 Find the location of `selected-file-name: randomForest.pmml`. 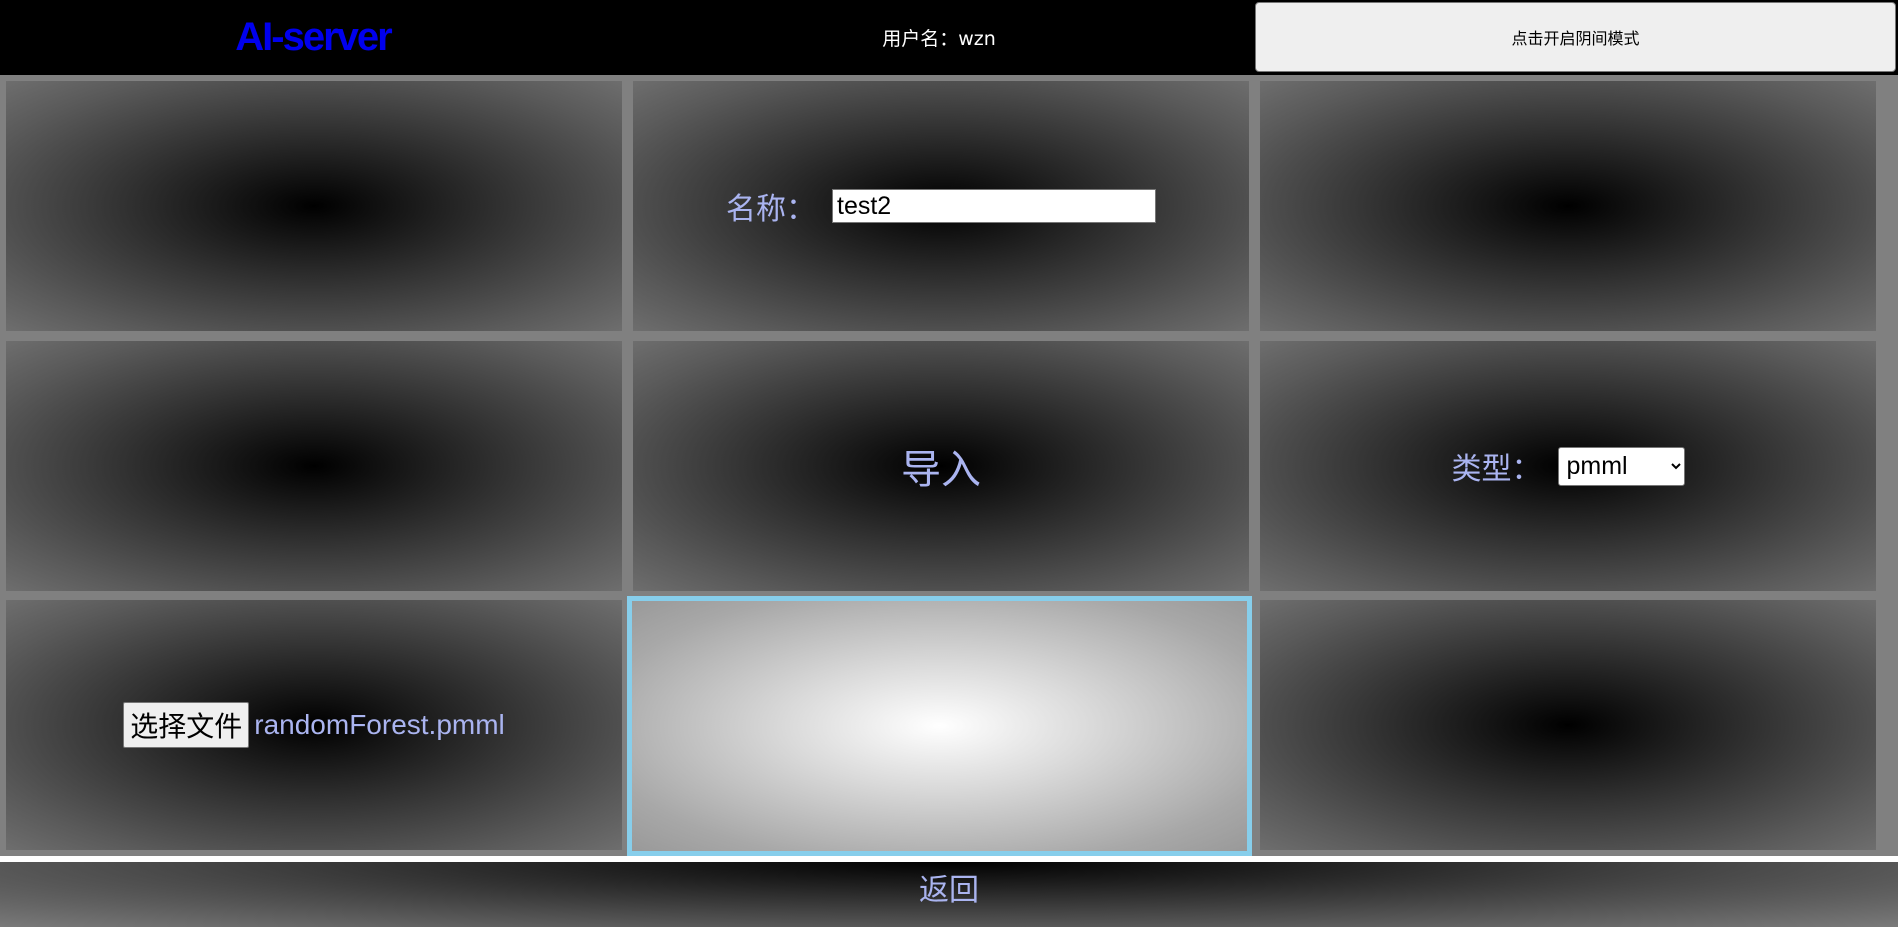

selected-file-name: randomForest.pmml is located at coordinates (379, 724).